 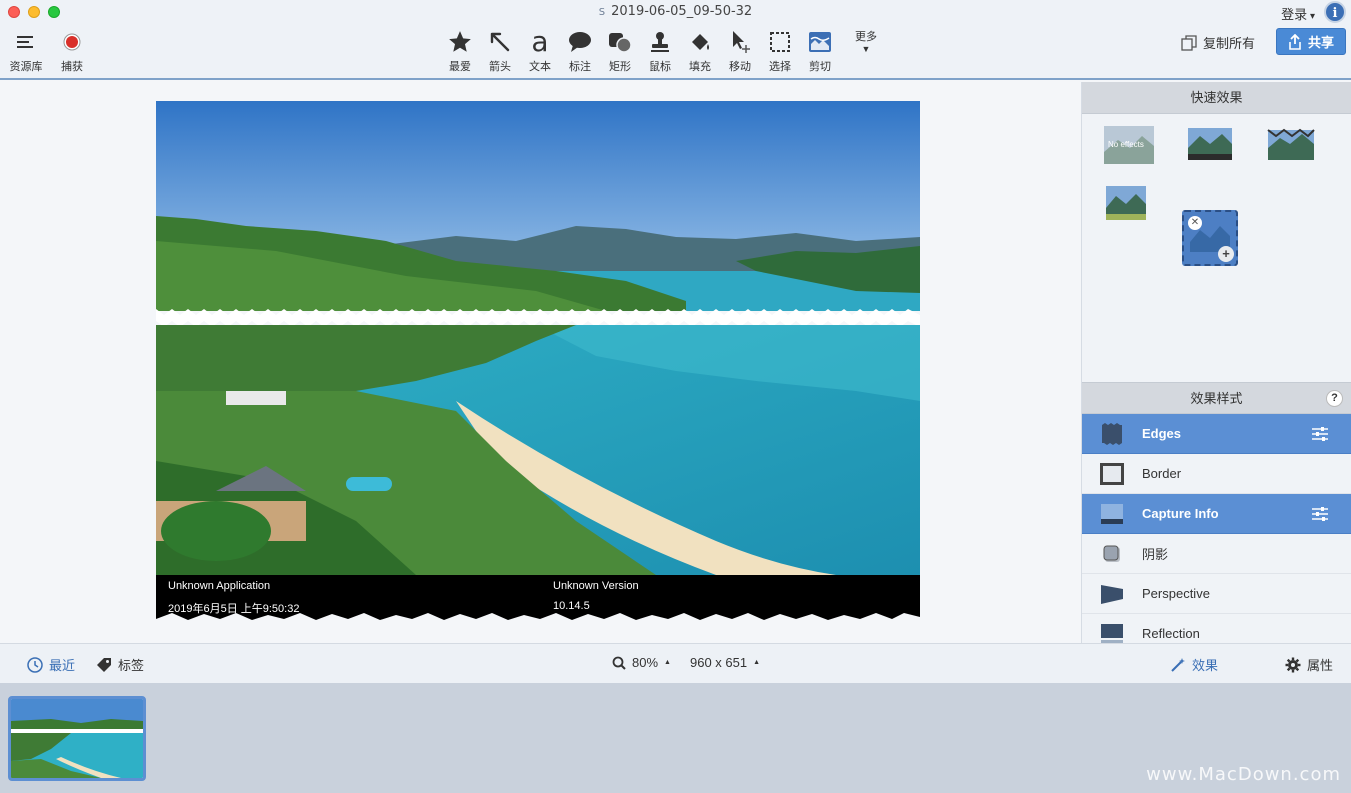 What do you see at coordinates (866, 49) in the screenshot?
I see `chevron-down-icon: ▼` at bounding box center [866, 49].